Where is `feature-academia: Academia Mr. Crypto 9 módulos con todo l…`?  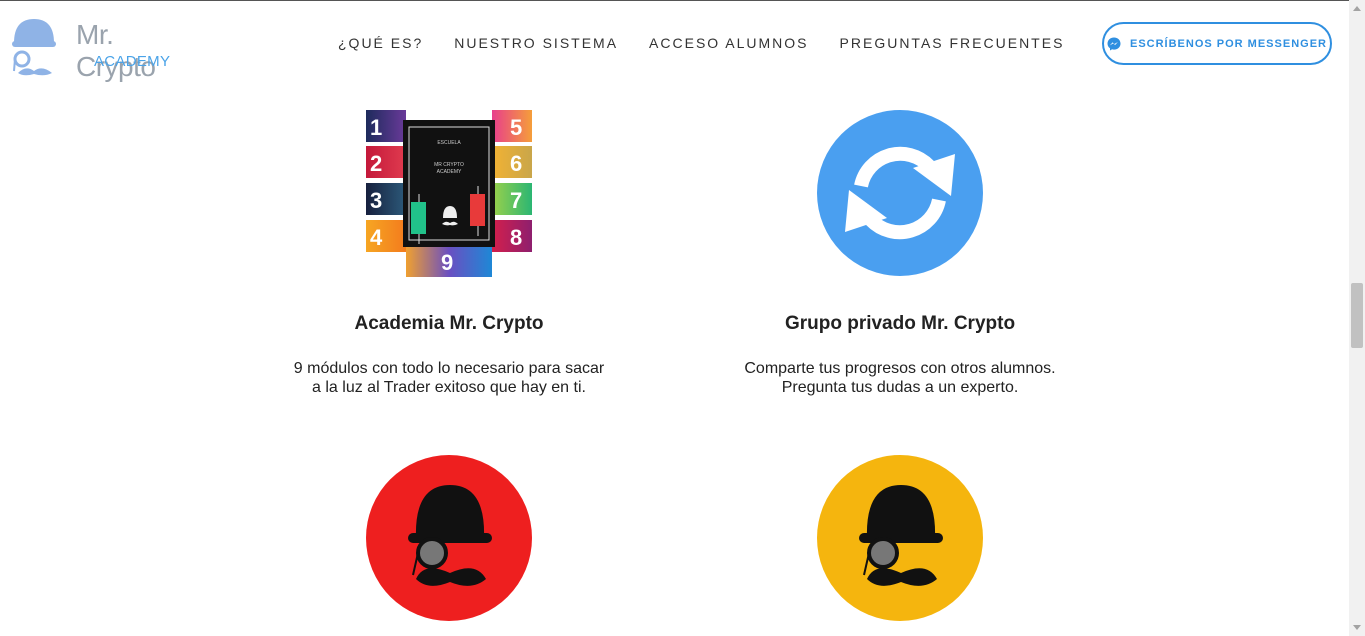 feature-academia: Academia Mr. Crypto 9 módulos con todo l… is located at coordinates (449, 355).